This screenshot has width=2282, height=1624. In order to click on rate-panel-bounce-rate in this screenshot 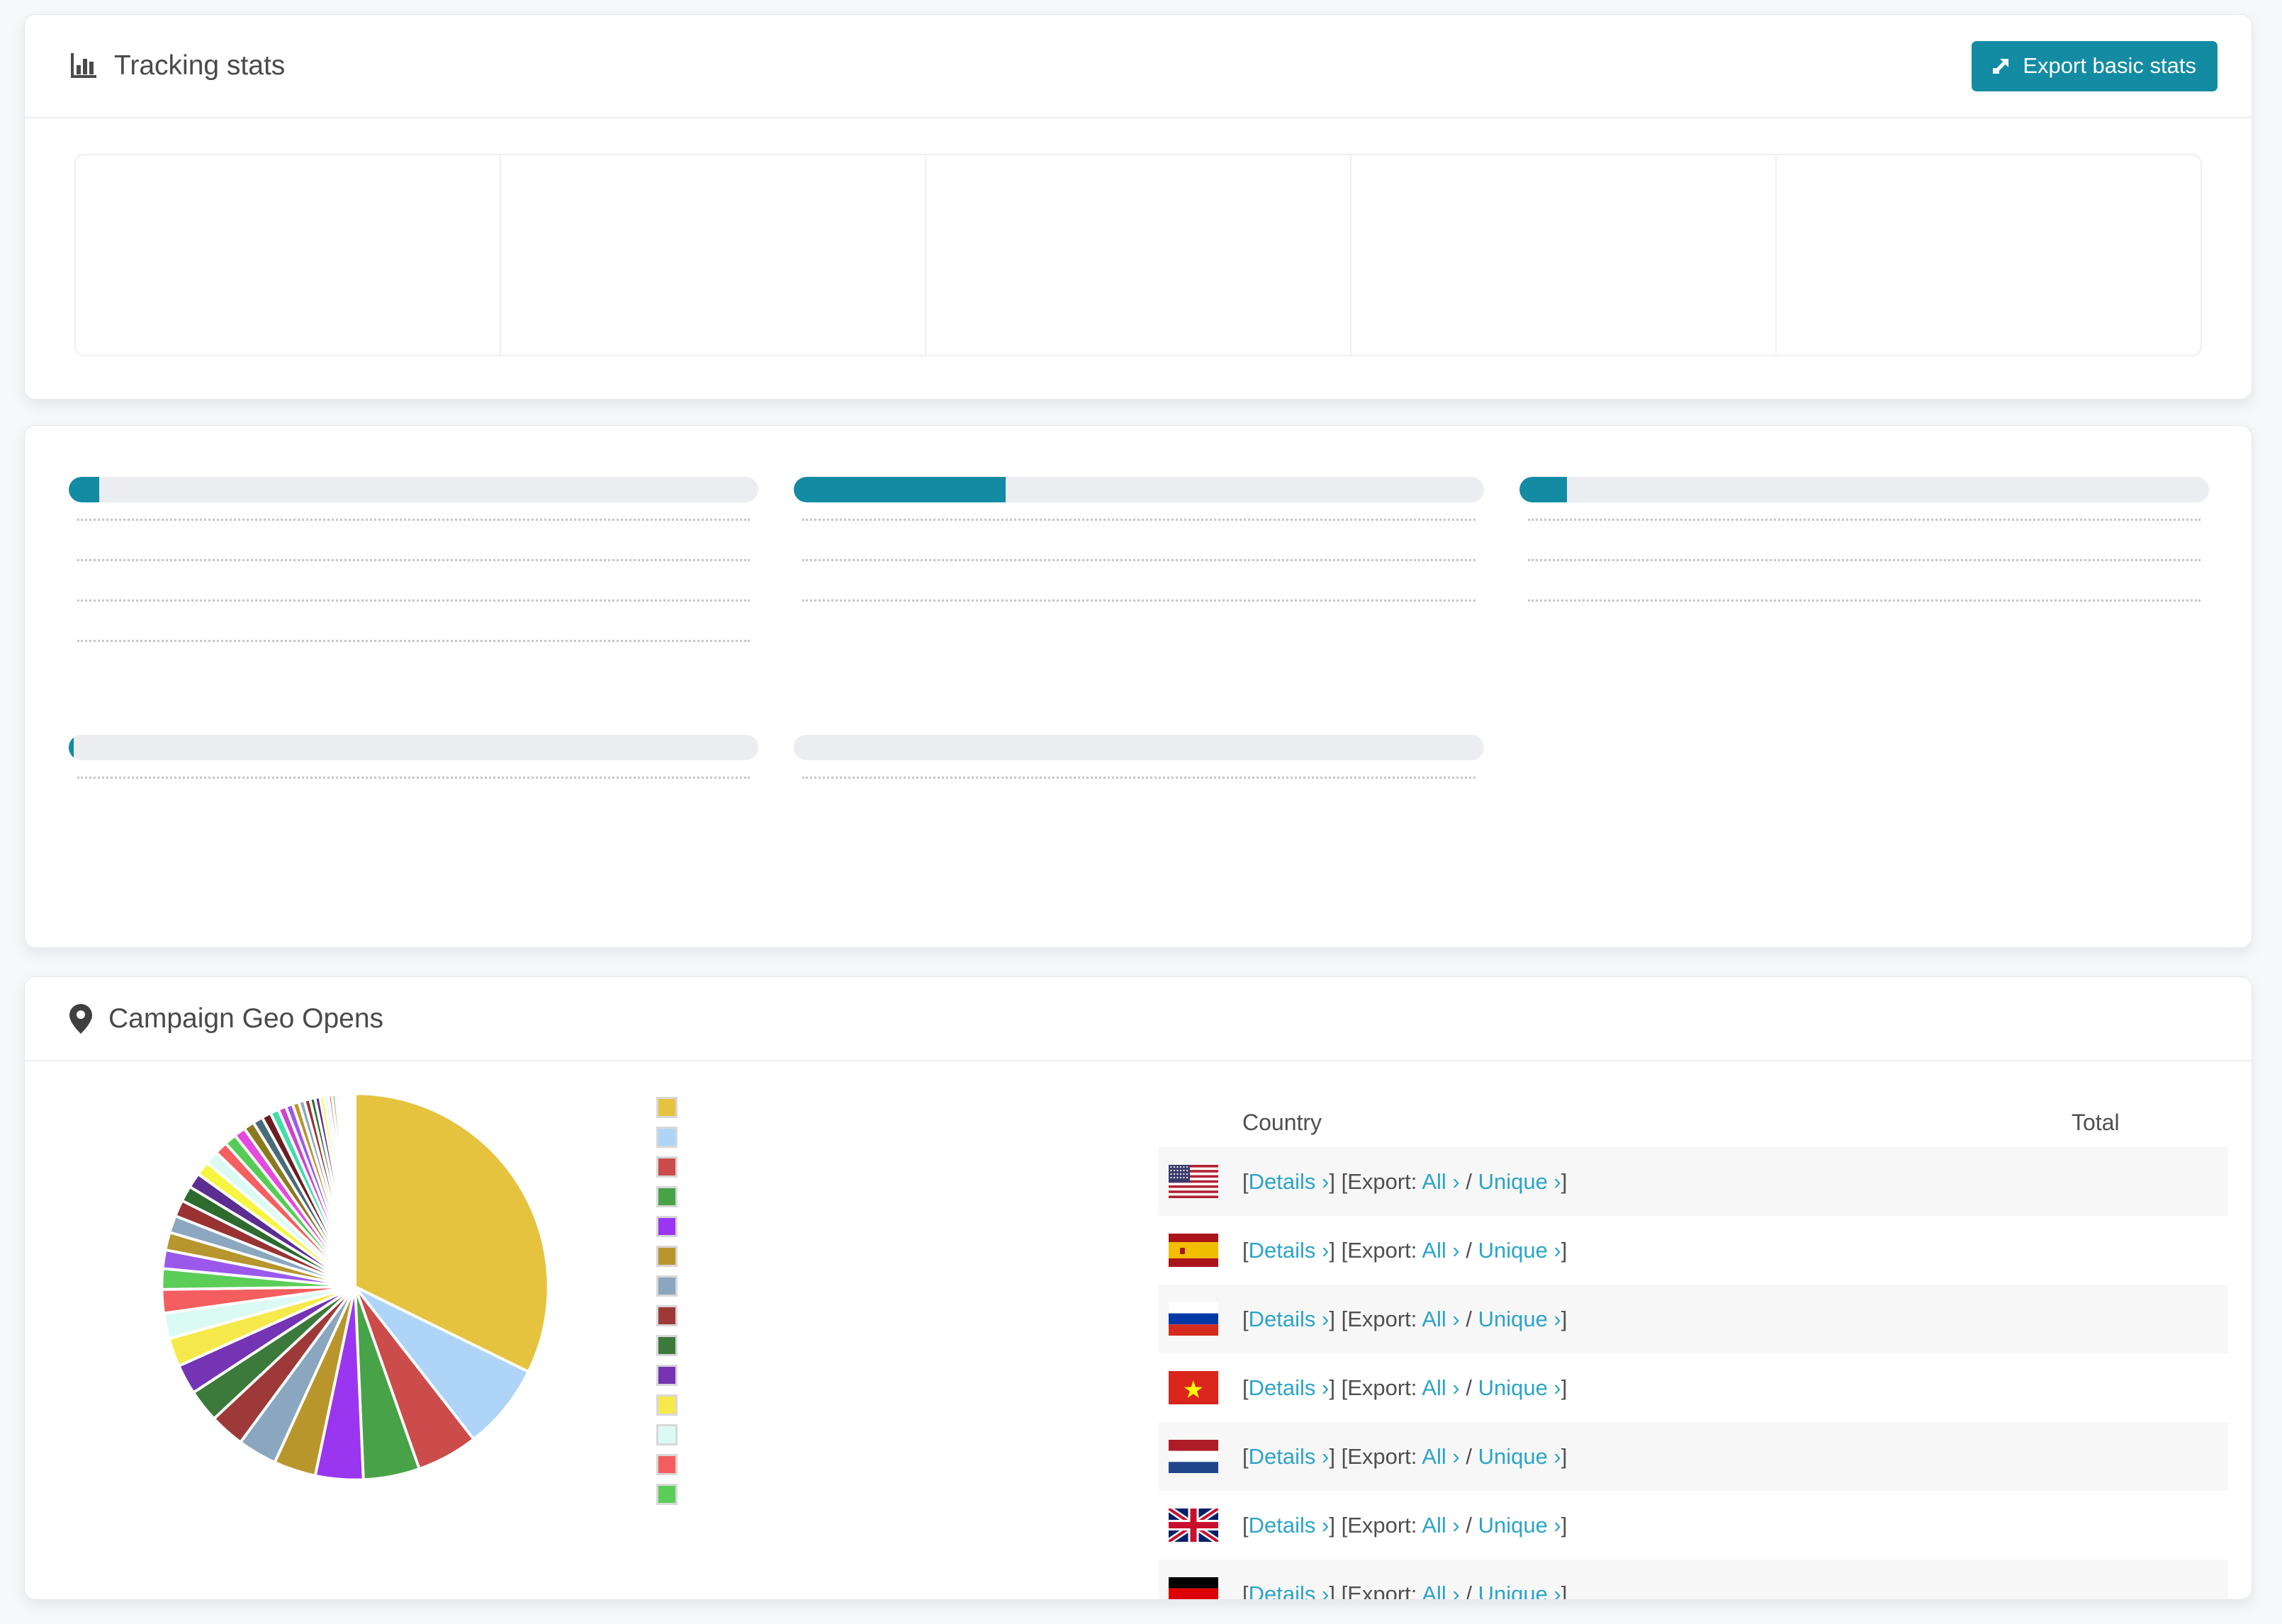, I will do `click(1864, 573)`.